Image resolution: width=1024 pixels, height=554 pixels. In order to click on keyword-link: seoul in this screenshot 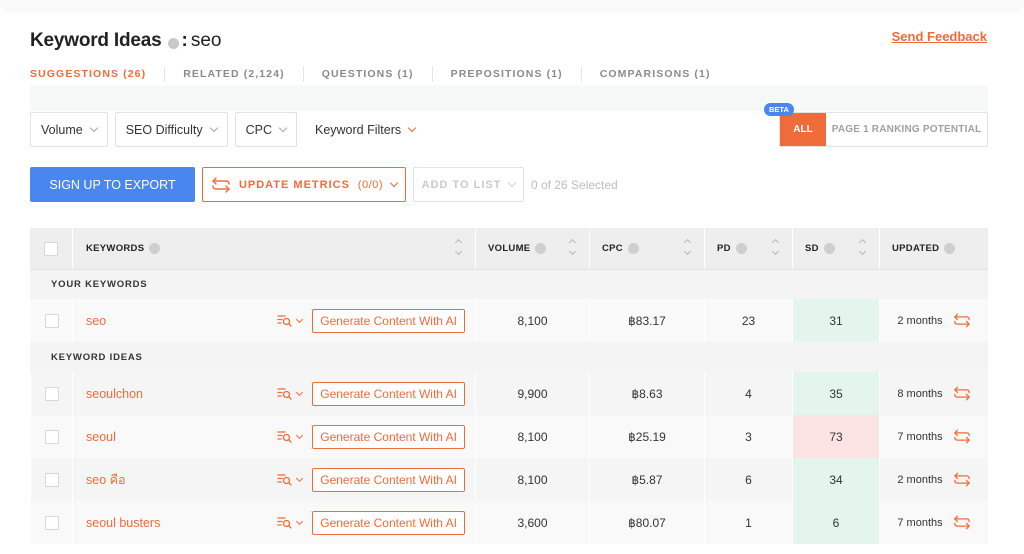, I will do `click(181, 437)`.